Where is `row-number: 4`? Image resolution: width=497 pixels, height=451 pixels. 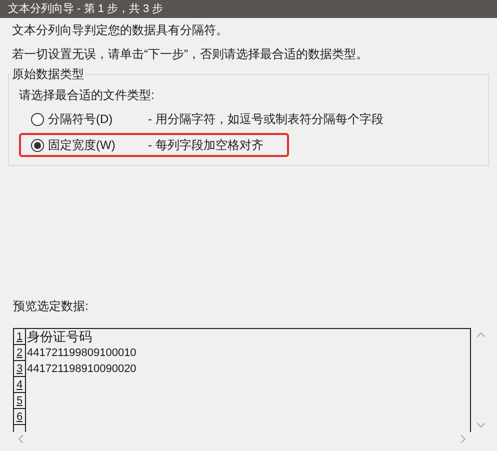 row-number: 4 is located at coordinates (20, 385).